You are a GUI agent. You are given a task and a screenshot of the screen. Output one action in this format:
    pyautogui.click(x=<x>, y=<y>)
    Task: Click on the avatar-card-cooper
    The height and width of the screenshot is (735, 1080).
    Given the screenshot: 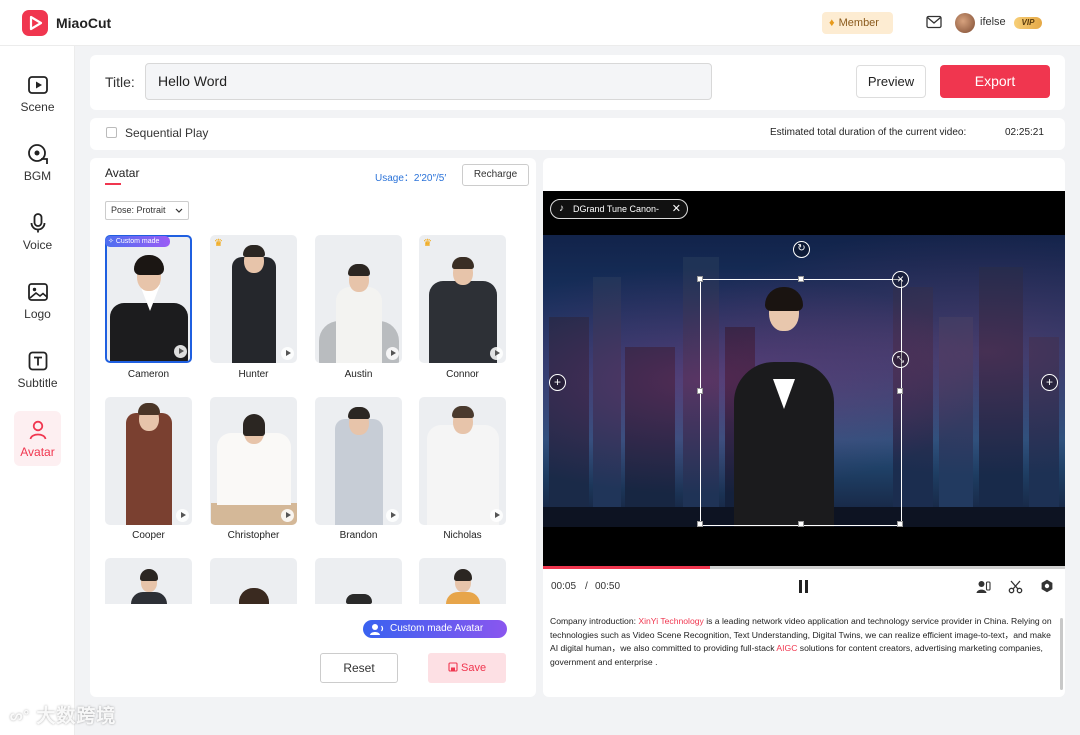 What is the action you would take?
    pyautogui.click(x=148, y=461)
    